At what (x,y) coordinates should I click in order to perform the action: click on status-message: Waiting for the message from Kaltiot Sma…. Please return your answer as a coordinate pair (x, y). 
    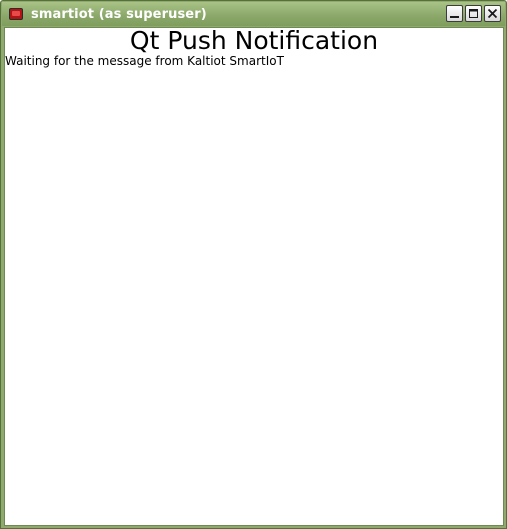
    Looking at the image, I should click on (144, 61).